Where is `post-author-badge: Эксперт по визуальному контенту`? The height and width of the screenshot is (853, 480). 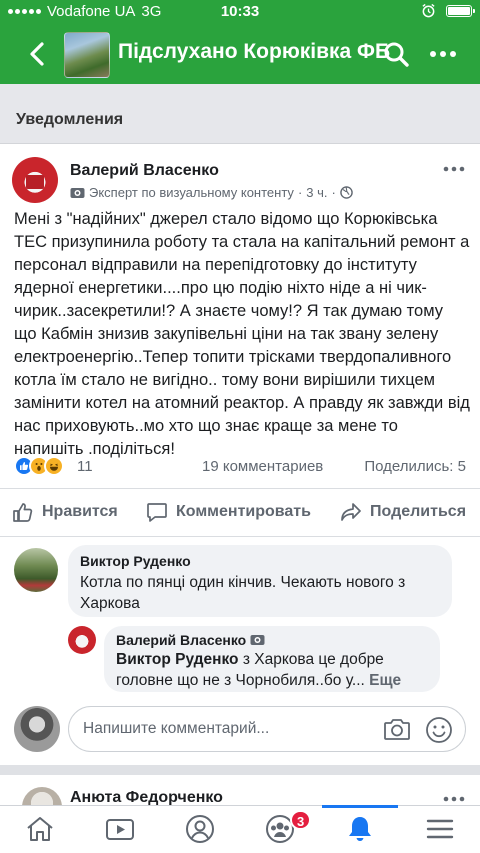 post-author-badge: Эксперт по визуальному контенту is located at coordinates (191, 192).